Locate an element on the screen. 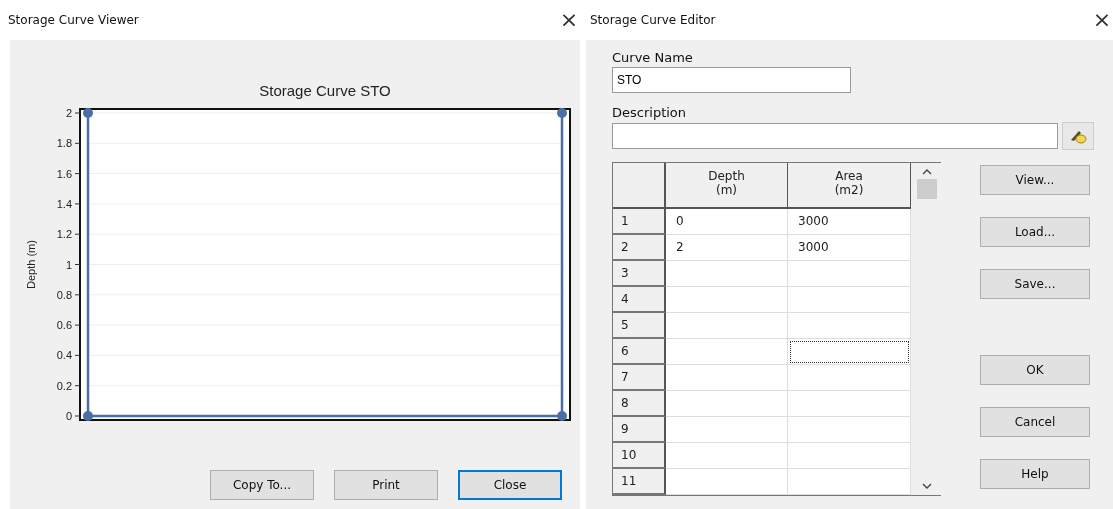 The height and width of the screenshot is (509, 1113). y-tick-label: 1.4 is located at coordinates (64, 203).